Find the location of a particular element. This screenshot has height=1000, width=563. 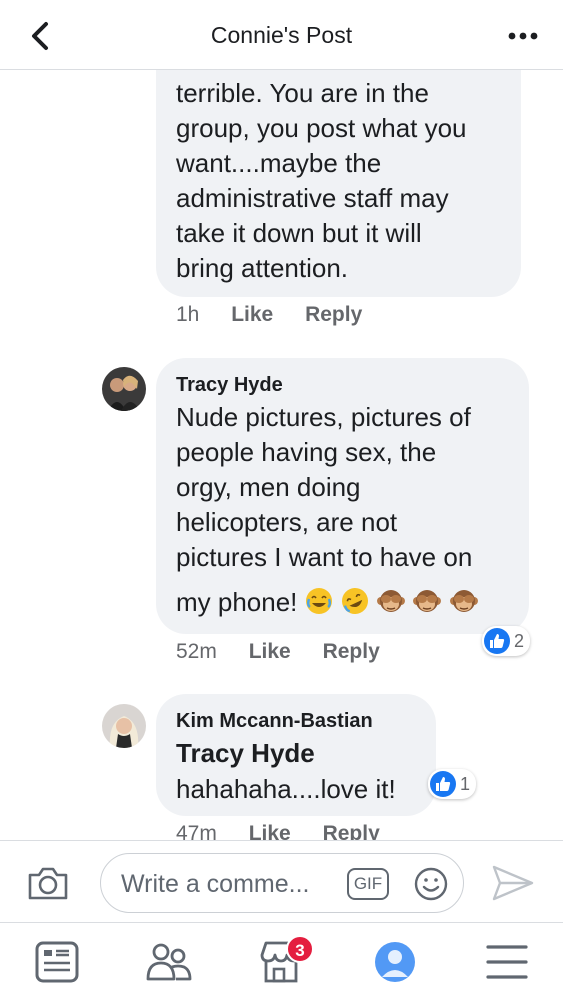

comment-text-line: pictures I want to have on is located at coordinates (324, 557).